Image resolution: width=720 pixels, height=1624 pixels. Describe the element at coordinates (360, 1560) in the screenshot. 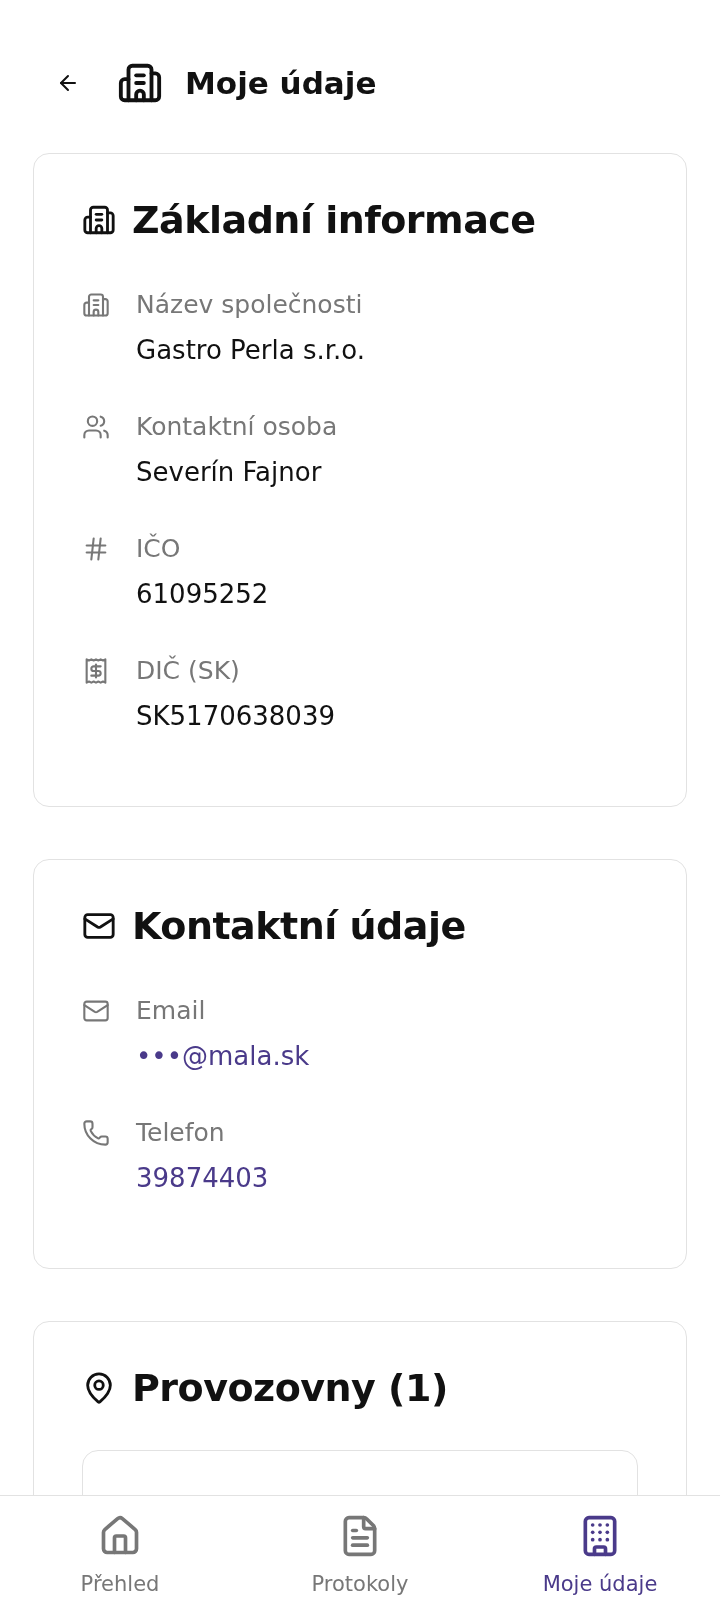

I see `nav-tab: Protokoly` at that location.